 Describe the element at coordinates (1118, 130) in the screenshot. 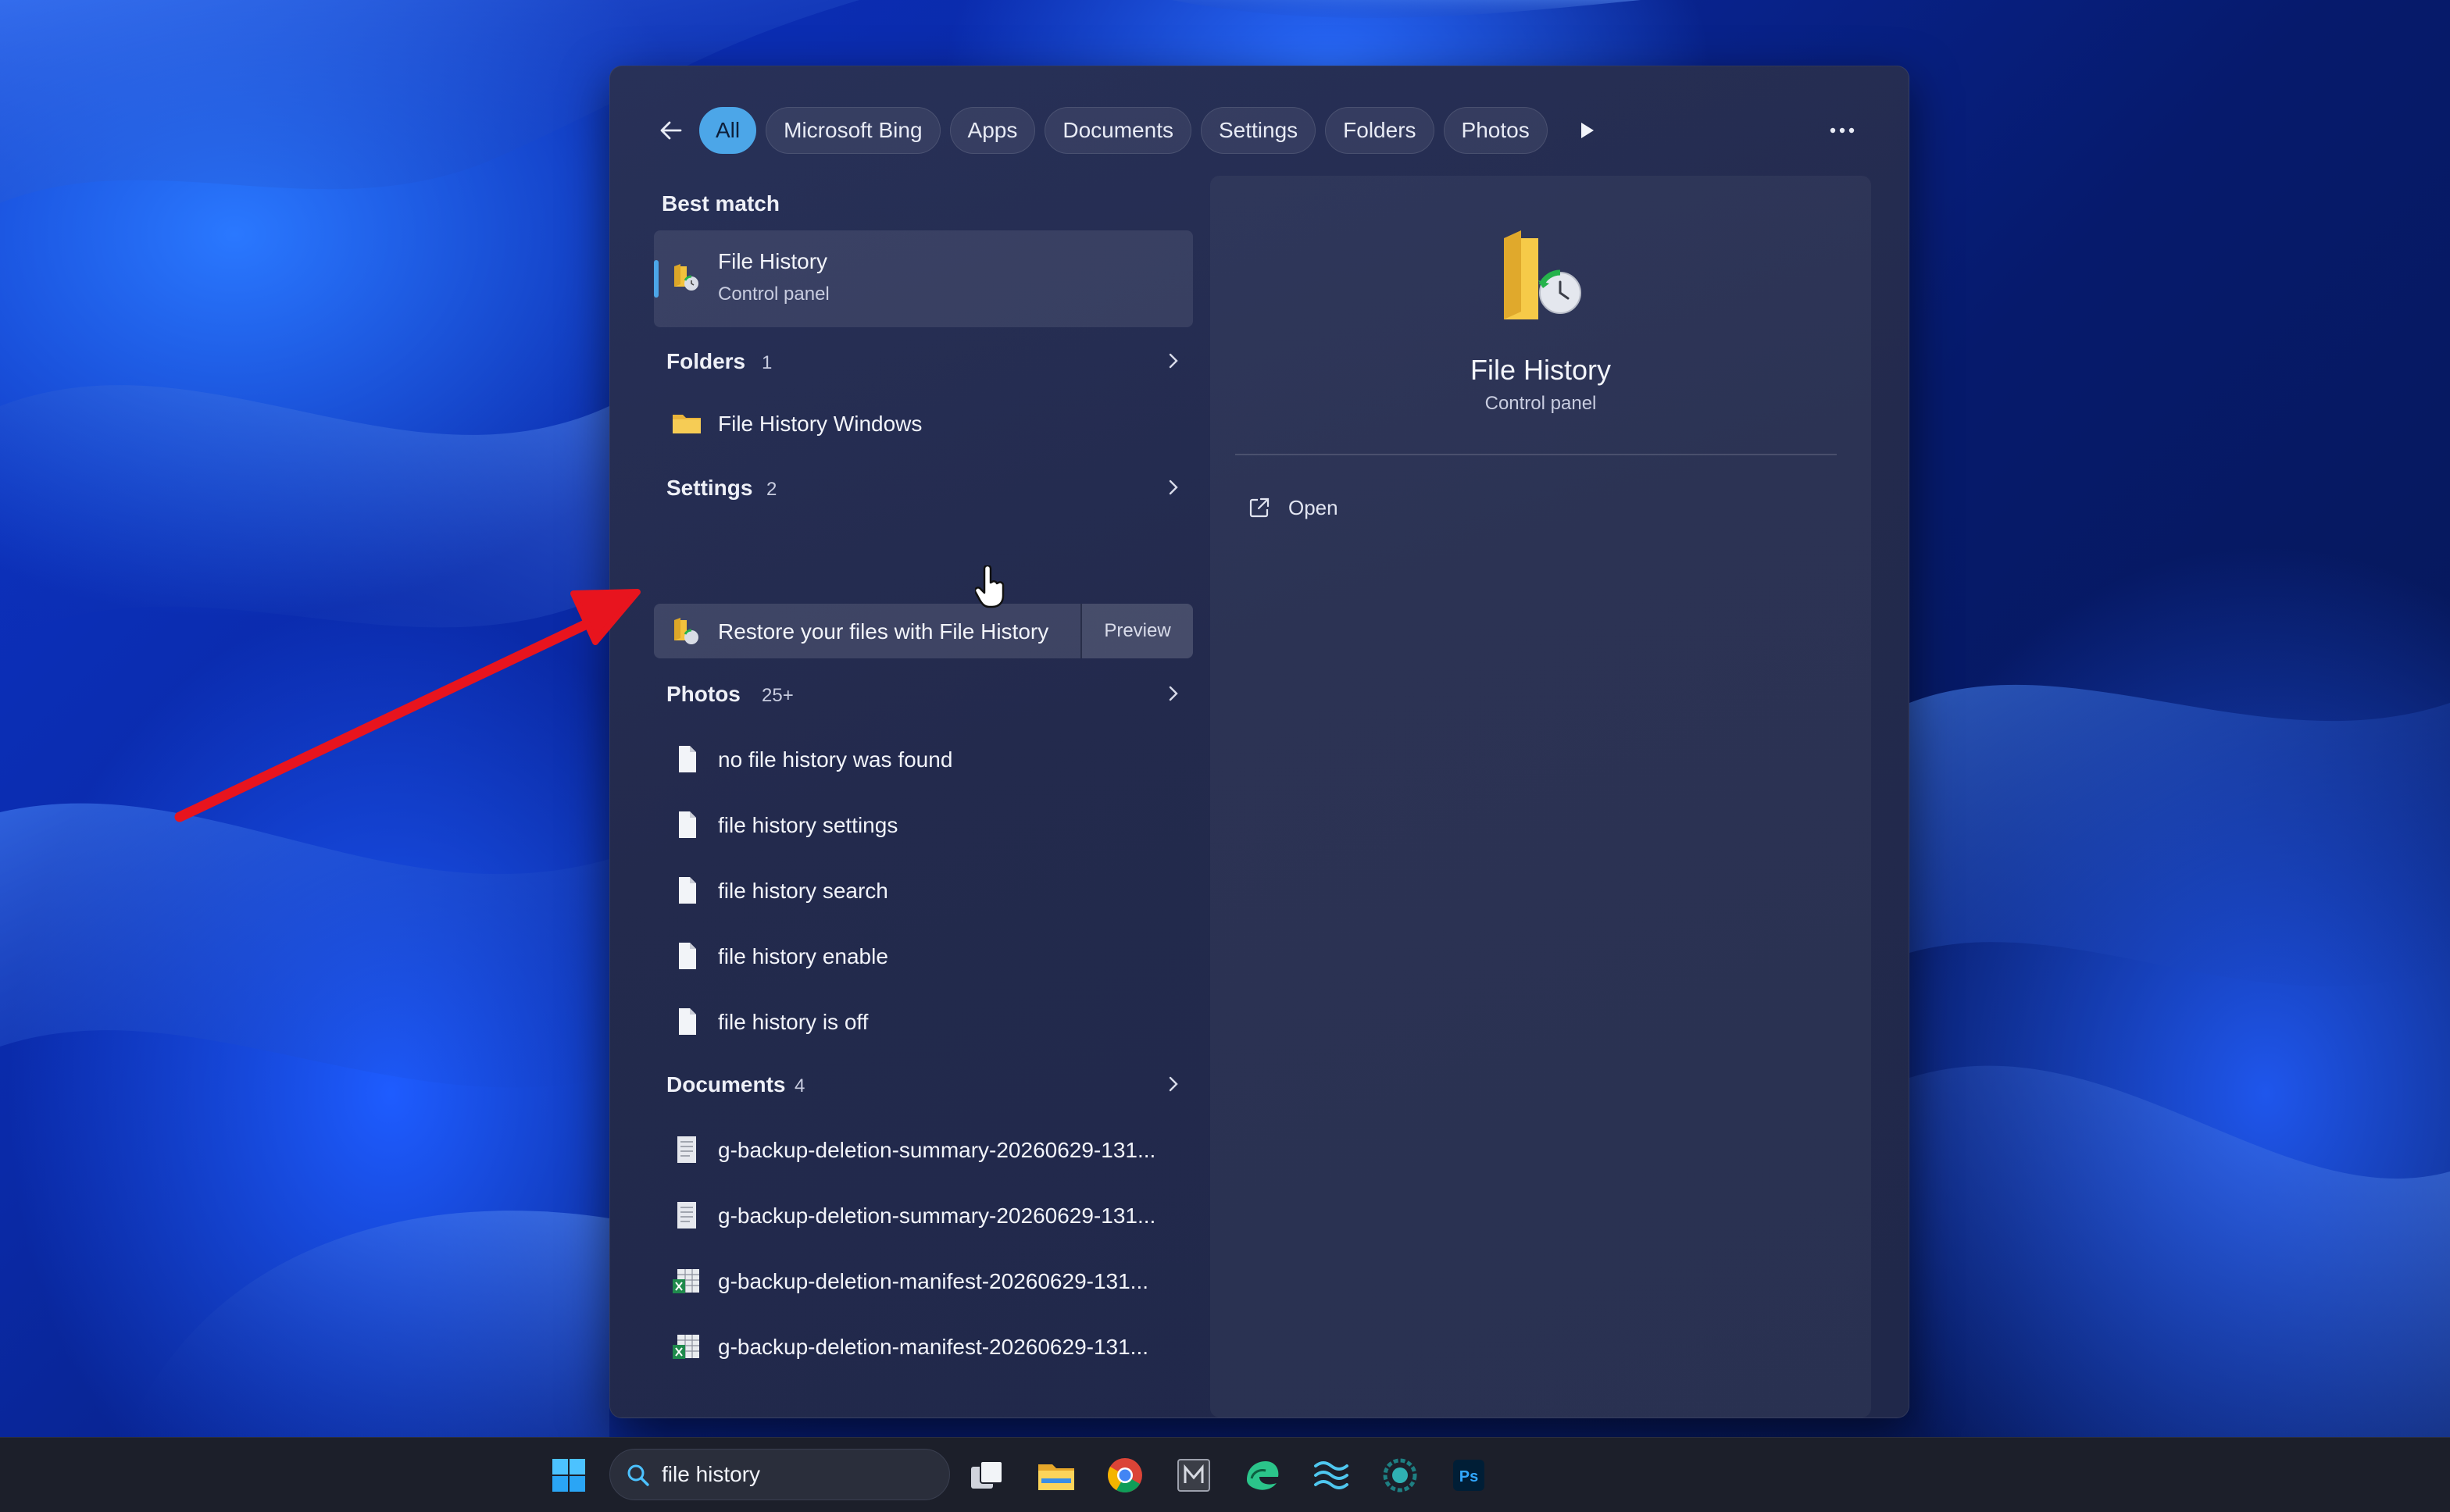

I see `filter-chip-documents: Documents` at that location.